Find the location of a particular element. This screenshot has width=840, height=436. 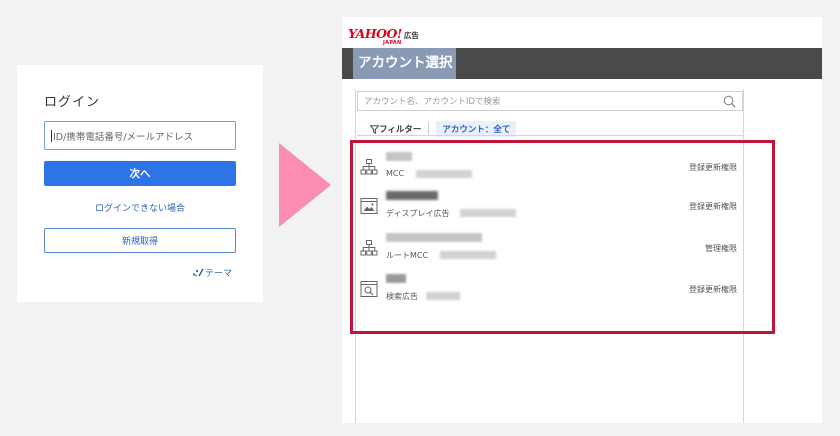

account-row: MCC 登録更新権限 is located at coordinates (550, 166).